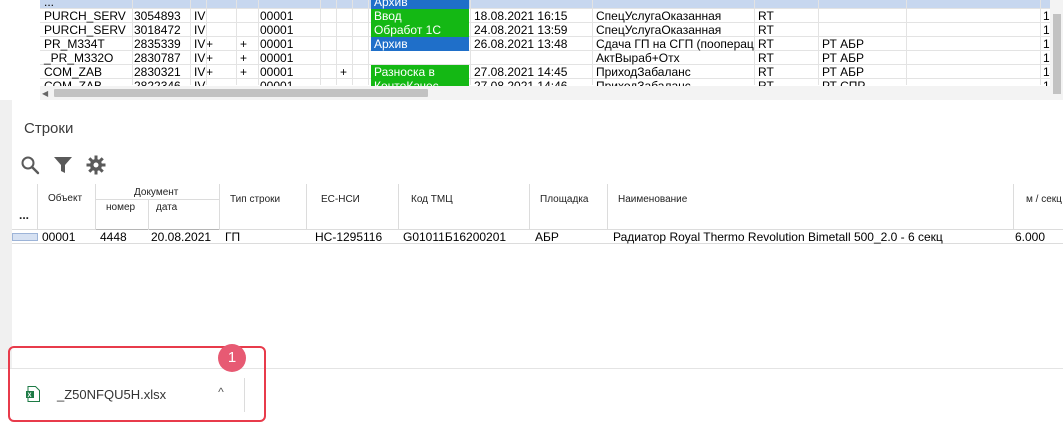 This screenshot has height=422, width=1063. I want to click on cell-date: 18.08.2021 16:15, so click(521, 16).